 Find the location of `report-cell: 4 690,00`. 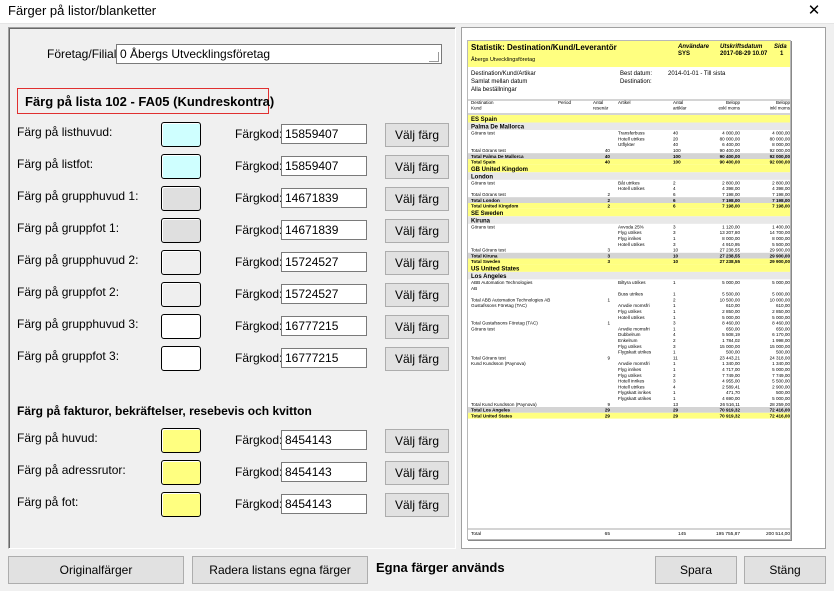

report-cell: 4 690,00 is located at coordinates (731, 398).